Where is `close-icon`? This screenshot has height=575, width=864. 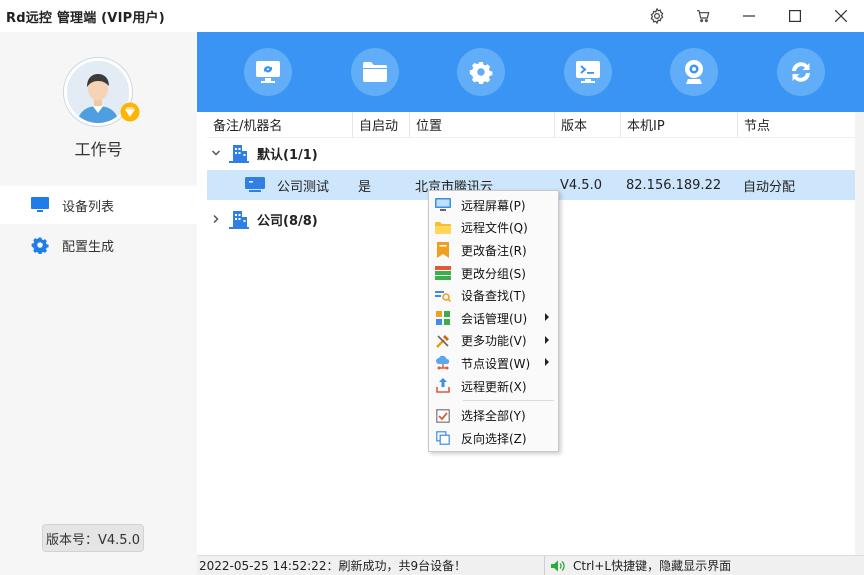 close-icon is located at coordinates (841, 16).